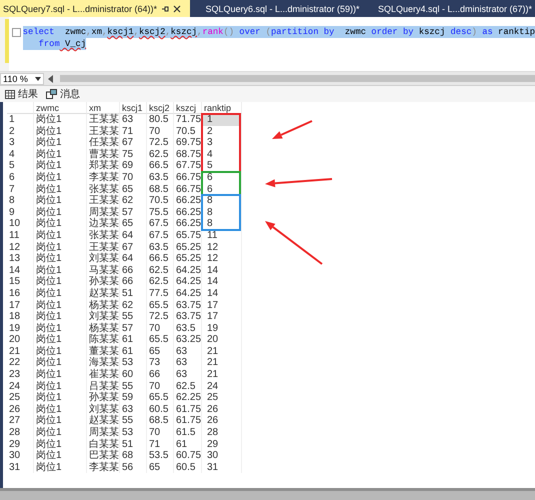  I want to click on table-cell: 55, so click(133, 421).